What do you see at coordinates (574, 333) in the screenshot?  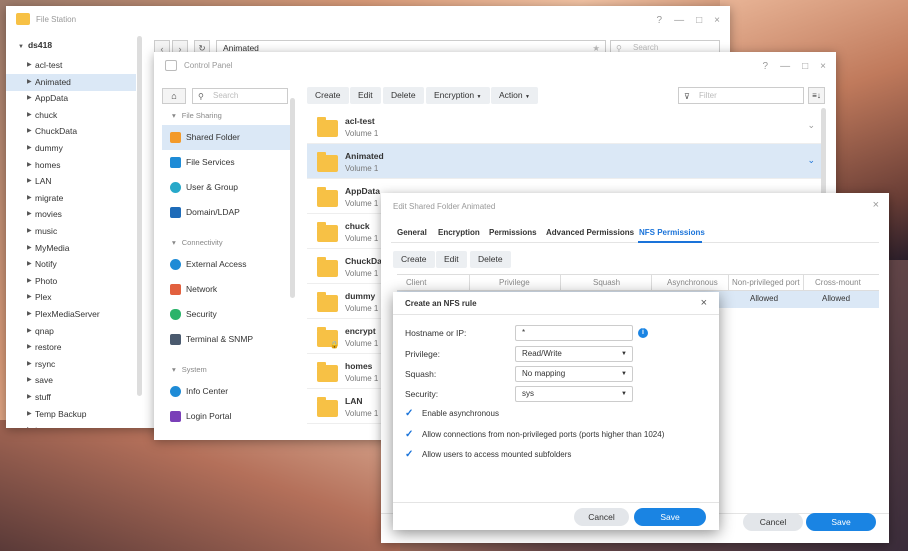 I see `hostname-input: *` at bounding box center [574, 333].